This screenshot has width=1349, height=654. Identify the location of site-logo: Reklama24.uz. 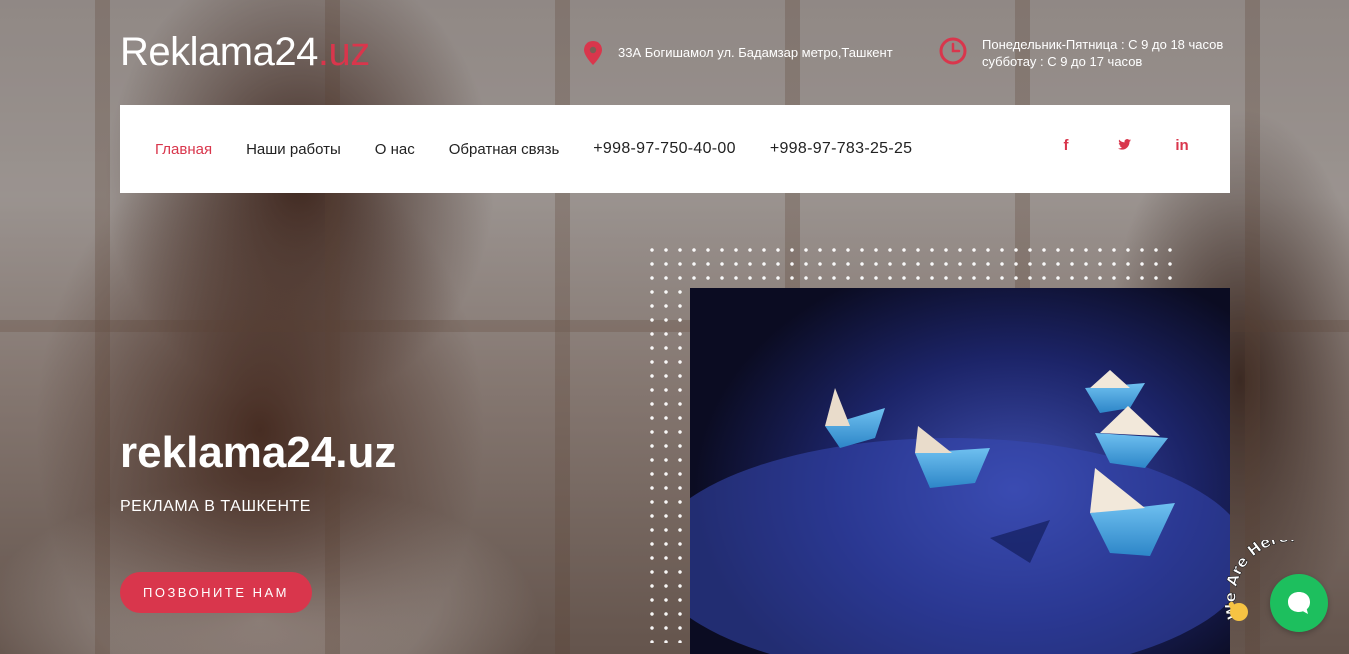
(245, 52).